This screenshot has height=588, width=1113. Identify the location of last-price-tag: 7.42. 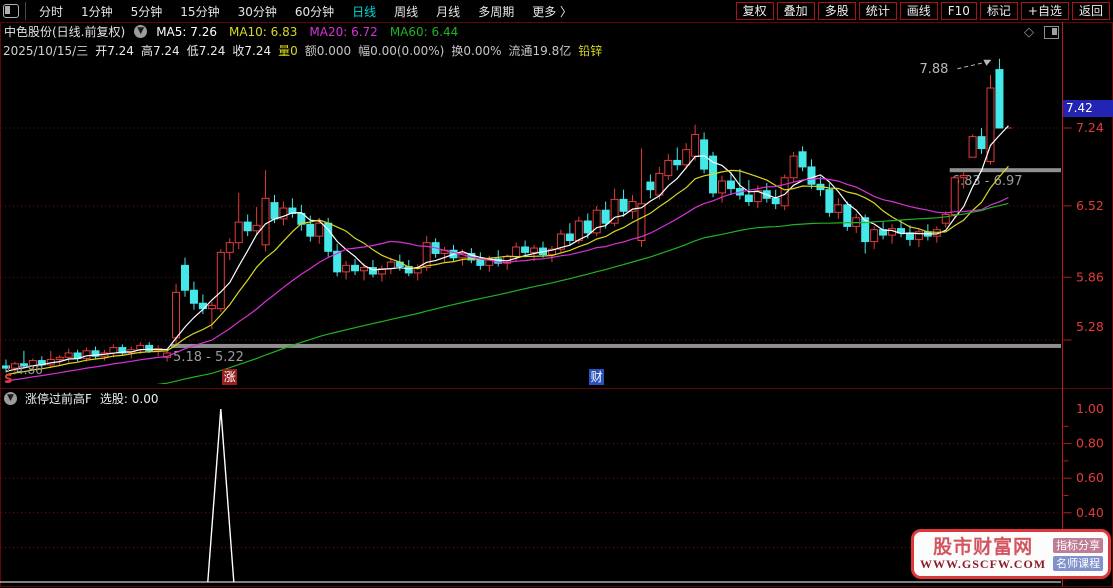
(1088, 109).